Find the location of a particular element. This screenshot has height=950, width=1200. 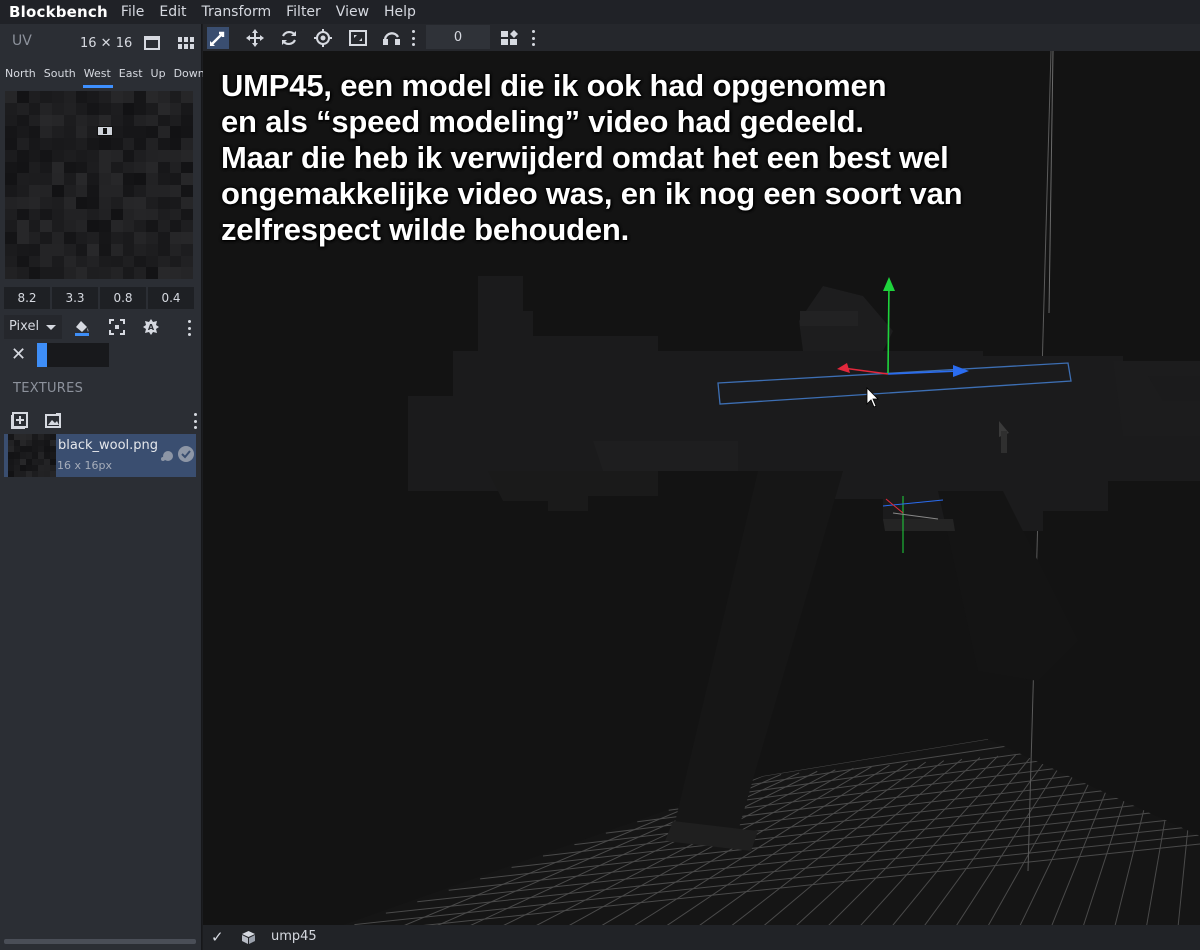

move-pivot-tool-icon is located at coordinates (218, 38).